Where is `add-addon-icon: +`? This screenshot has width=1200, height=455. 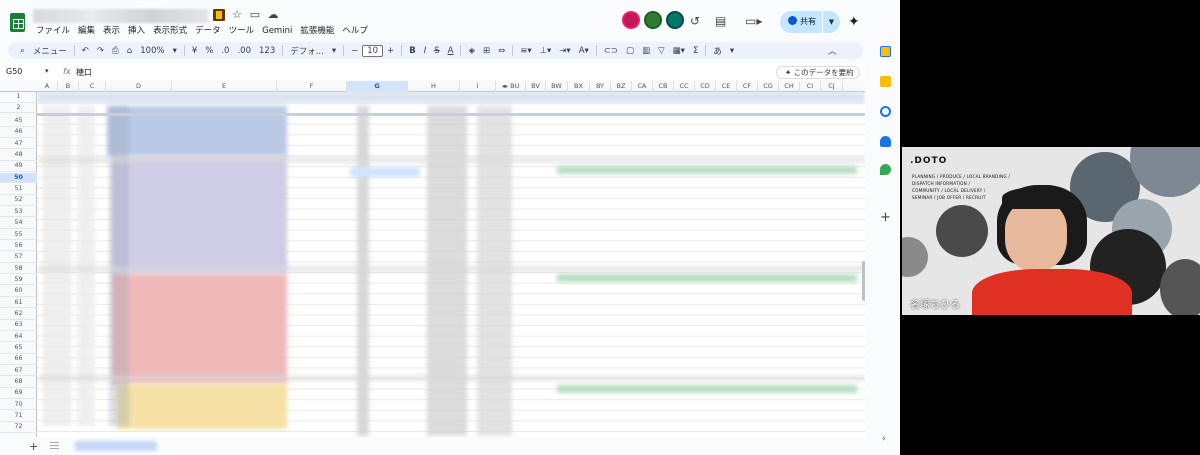 add-addon-icon: + is located at coordinates (885, 217).